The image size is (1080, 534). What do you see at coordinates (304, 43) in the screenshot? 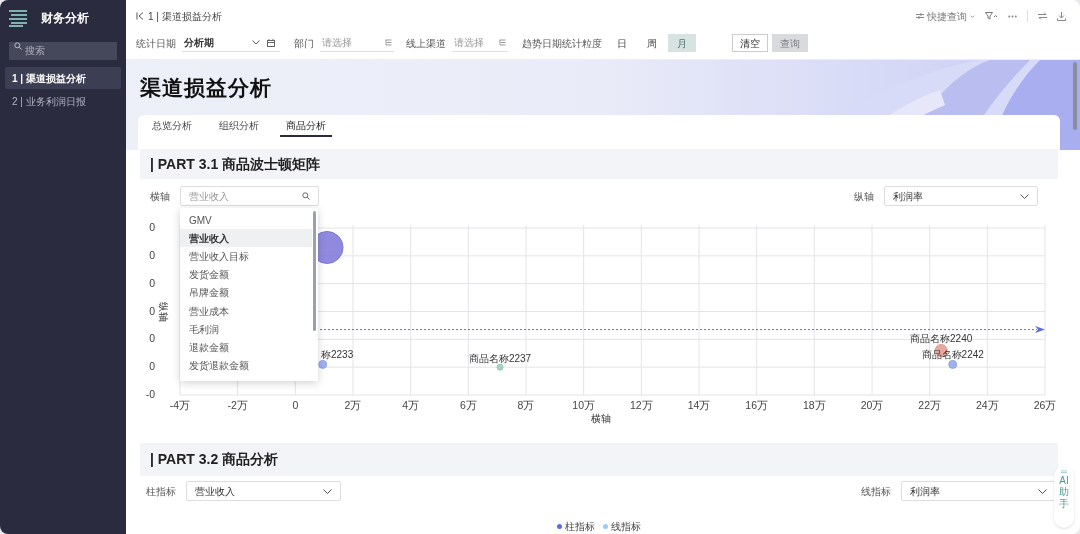
I see `filter-label: 部门` at bounding box center [304, 43].